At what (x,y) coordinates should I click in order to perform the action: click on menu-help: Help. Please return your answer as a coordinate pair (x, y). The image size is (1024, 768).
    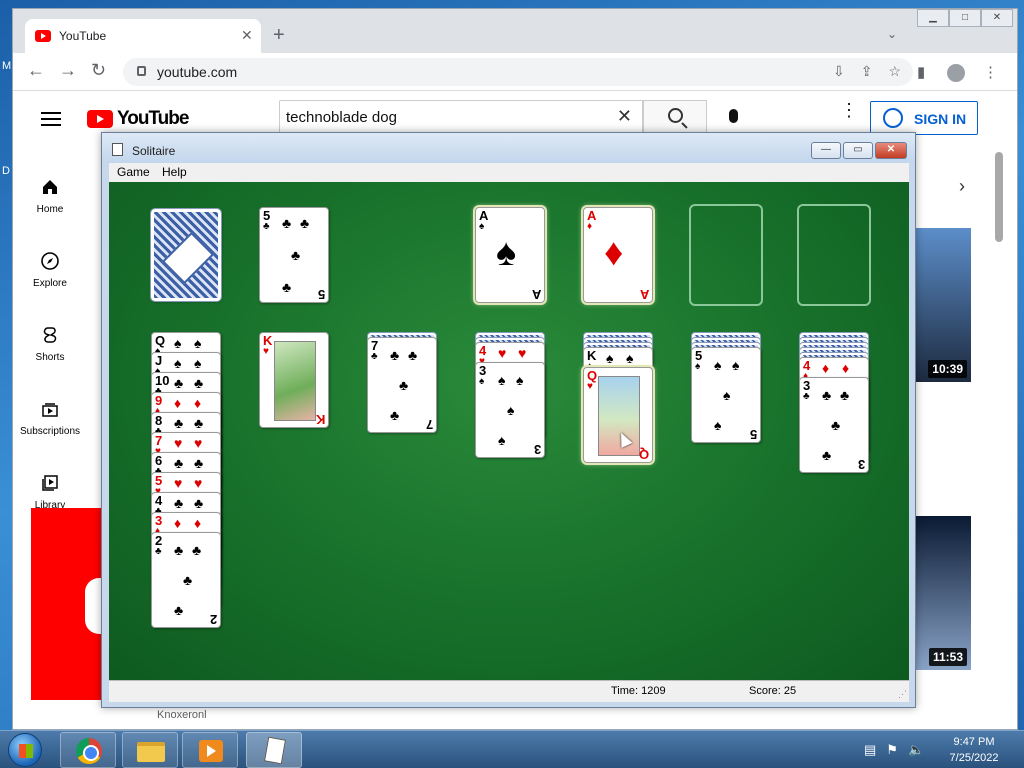
    Looking at the image, I should click on (174, 172).